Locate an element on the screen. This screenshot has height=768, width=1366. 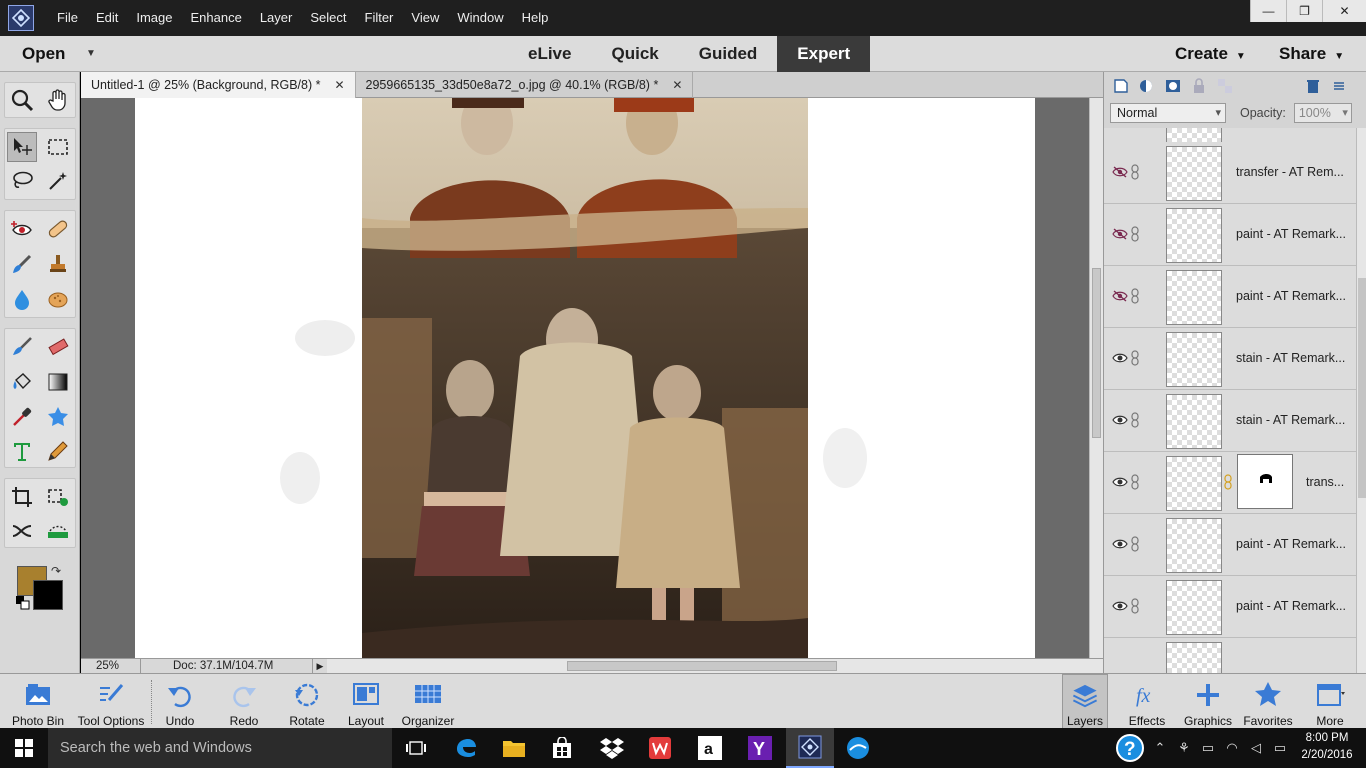
app-logo-icon is located at coordinates (21, 18).